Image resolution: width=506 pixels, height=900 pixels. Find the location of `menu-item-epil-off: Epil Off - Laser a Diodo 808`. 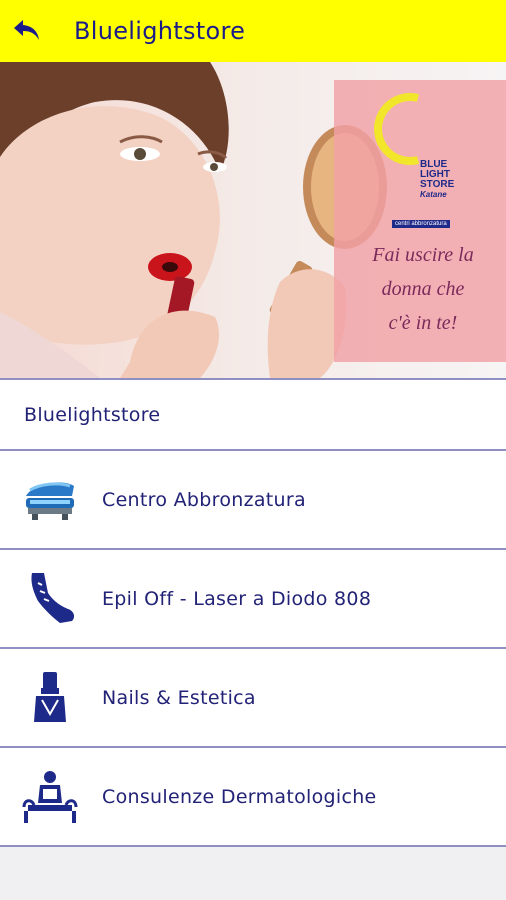

menu-item-epil-off: Epil Off - Laser a Diodo 808 is located at coordinates (253, 599).